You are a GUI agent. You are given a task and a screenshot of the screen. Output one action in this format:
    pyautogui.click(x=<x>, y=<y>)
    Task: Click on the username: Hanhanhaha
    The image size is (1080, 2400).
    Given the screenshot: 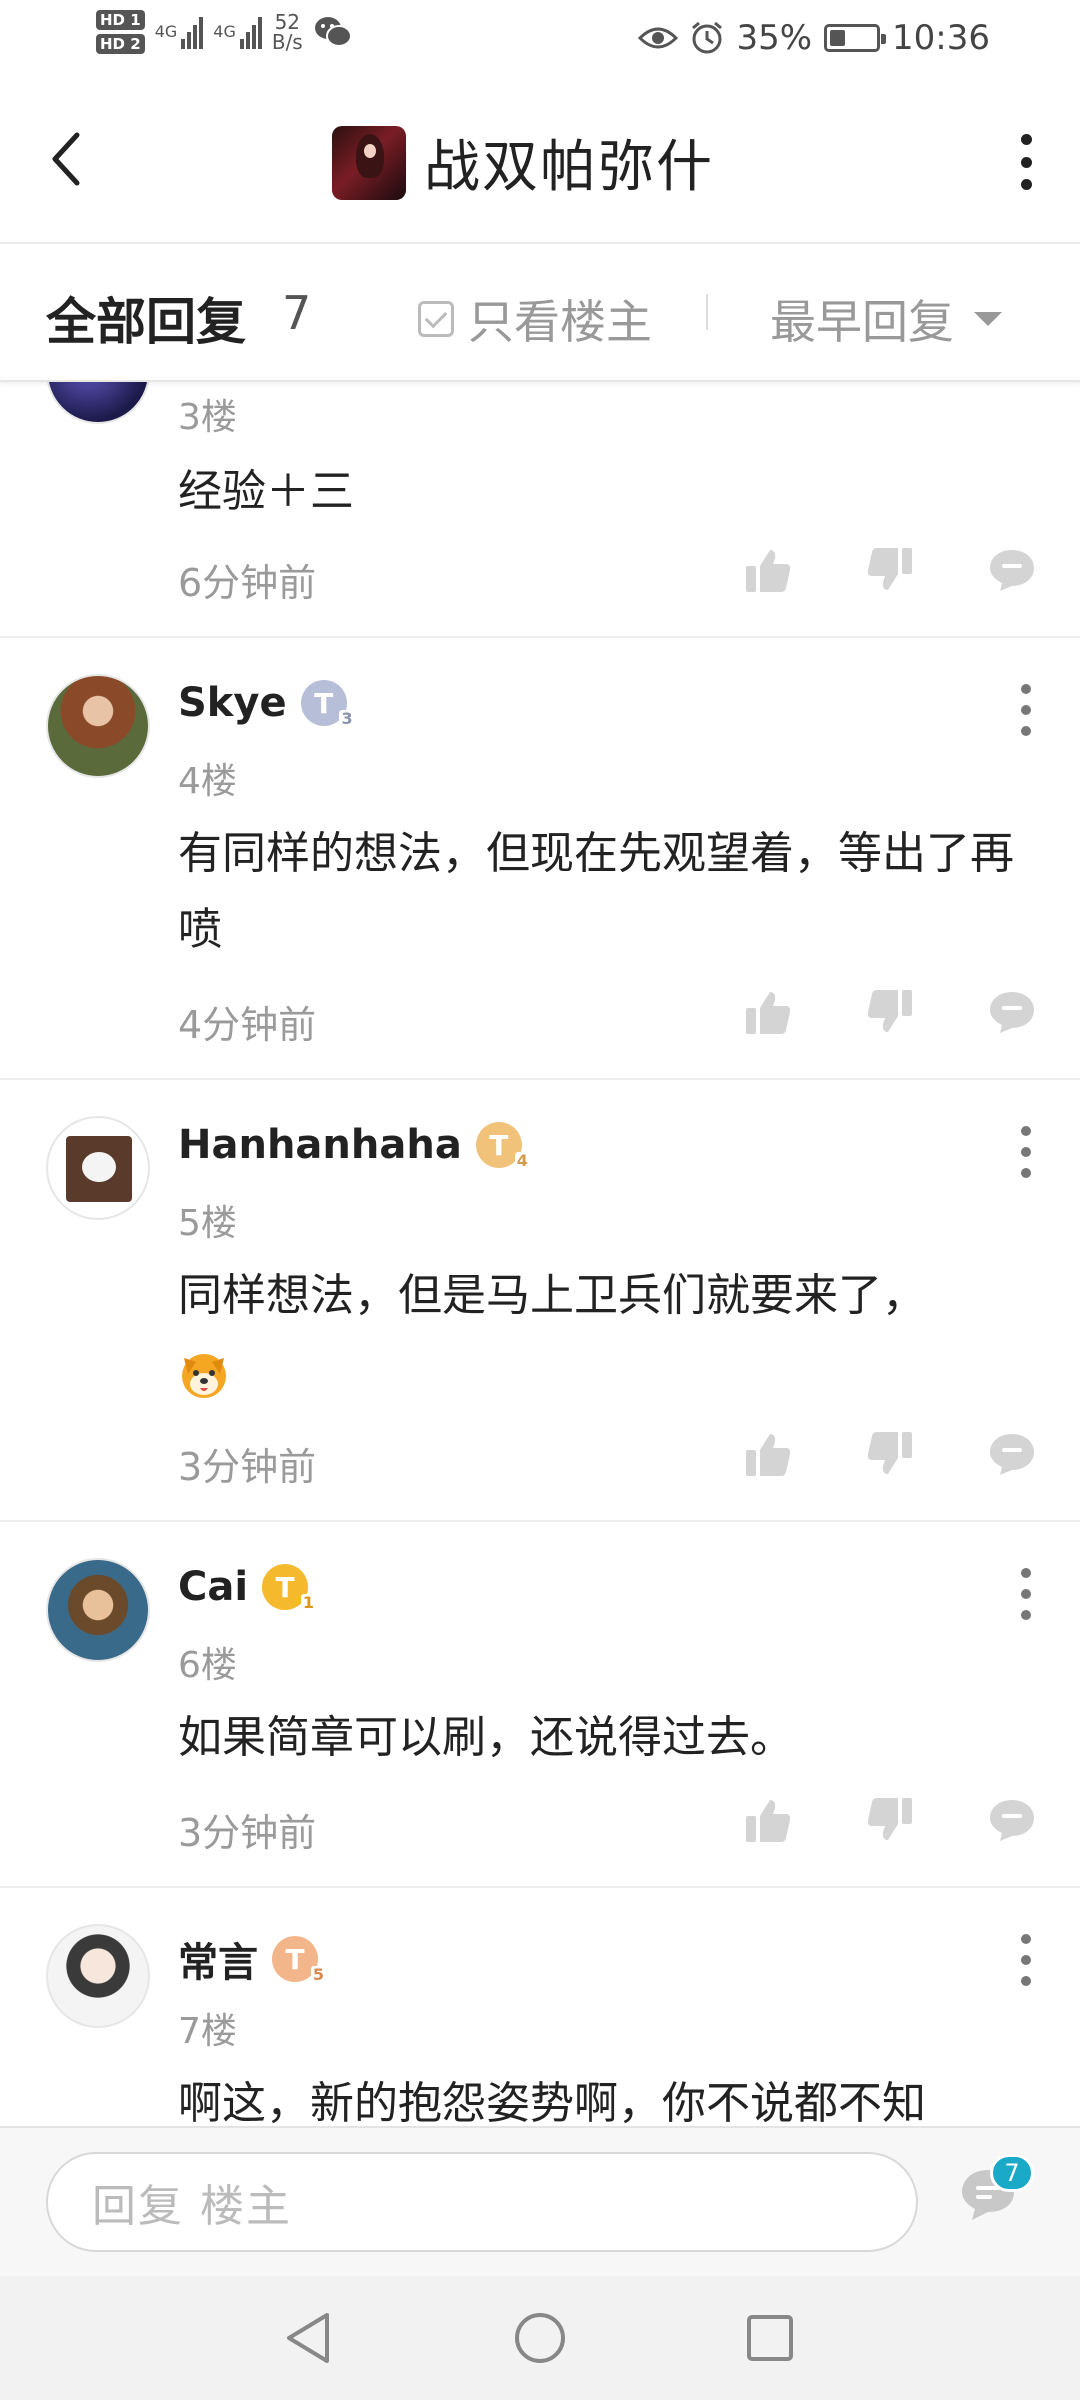 What is the action you would take?
    pyautogui.click(x=320, y=1145)
    